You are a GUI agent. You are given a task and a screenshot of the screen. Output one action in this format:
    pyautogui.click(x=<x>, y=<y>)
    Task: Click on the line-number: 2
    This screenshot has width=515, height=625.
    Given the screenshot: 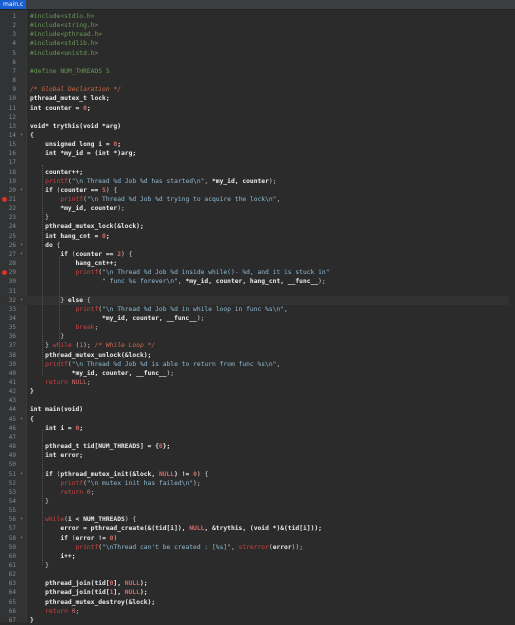 What is the action you would take?
    pyautogui.click(x=8, y=25)
    